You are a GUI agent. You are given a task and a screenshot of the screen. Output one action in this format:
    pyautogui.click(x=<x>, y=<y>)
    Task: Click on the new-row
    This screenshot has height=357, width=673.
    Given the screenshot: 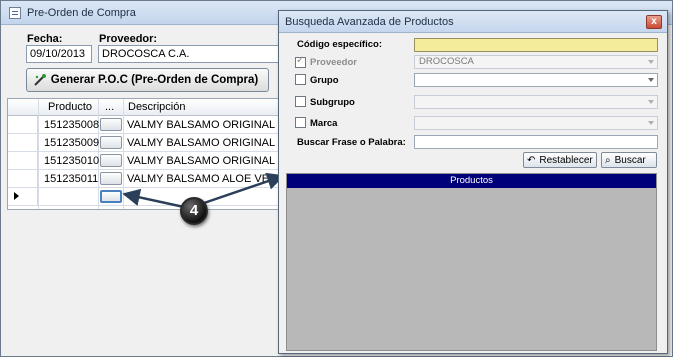 What is the action you would take?
    pyautogui.click(x=157, y=197)
    